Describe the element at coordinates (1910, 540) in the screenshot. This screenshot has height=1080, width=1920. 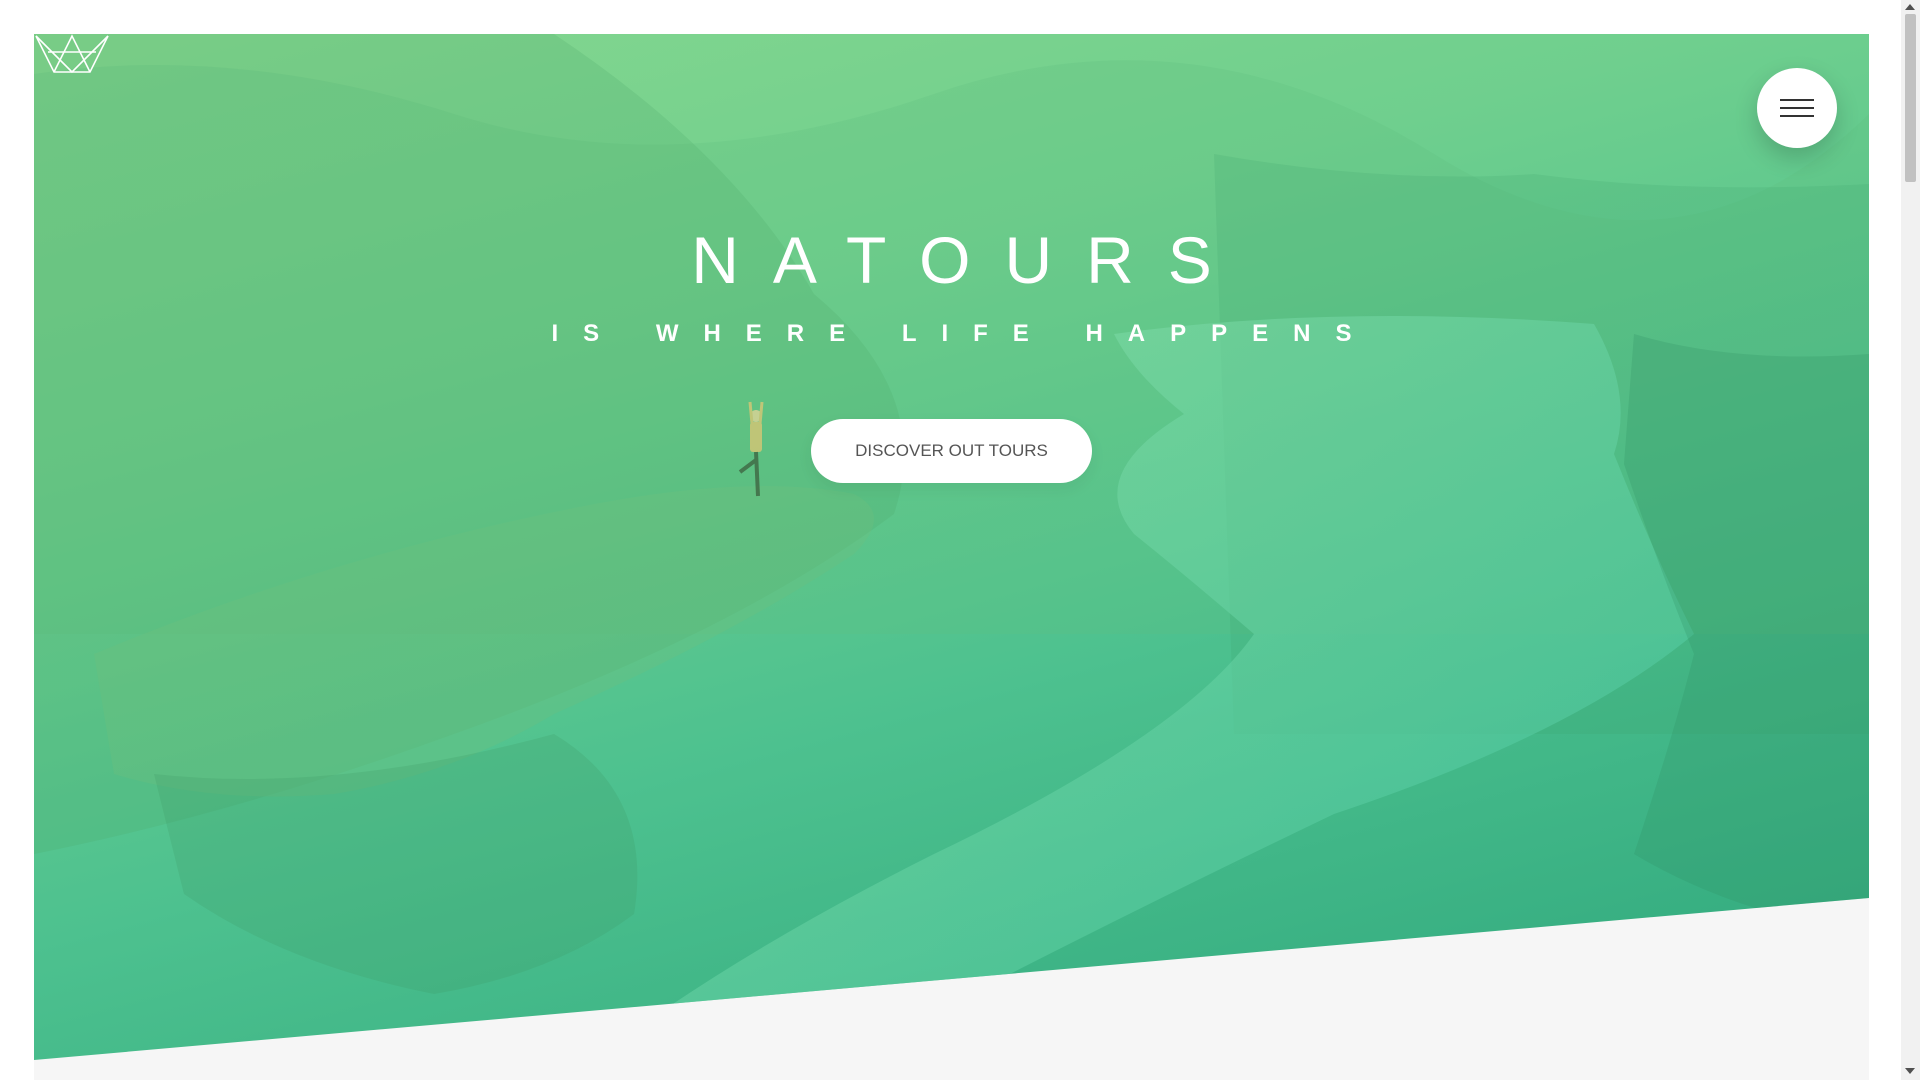
I see `vertical-scrollbar` at that location.